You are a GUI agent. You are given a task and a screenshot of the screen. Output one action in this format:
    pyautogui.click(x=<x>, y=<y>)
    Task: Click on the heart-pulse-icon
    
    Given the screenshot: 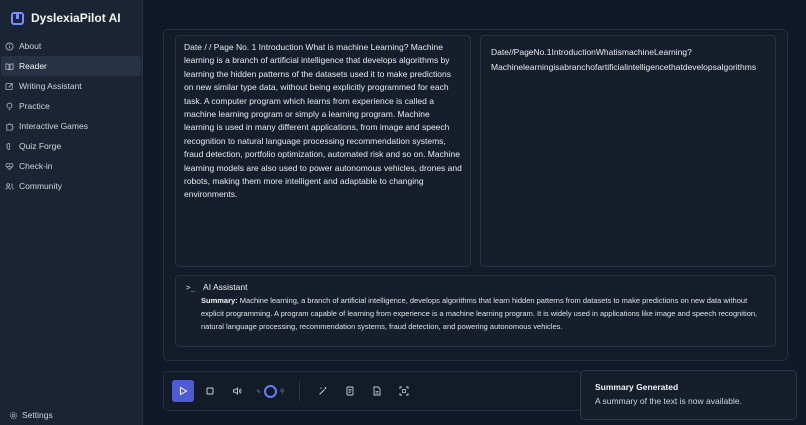 What is the action you would take?
    pyautogui.click(x=9, y=166)
    